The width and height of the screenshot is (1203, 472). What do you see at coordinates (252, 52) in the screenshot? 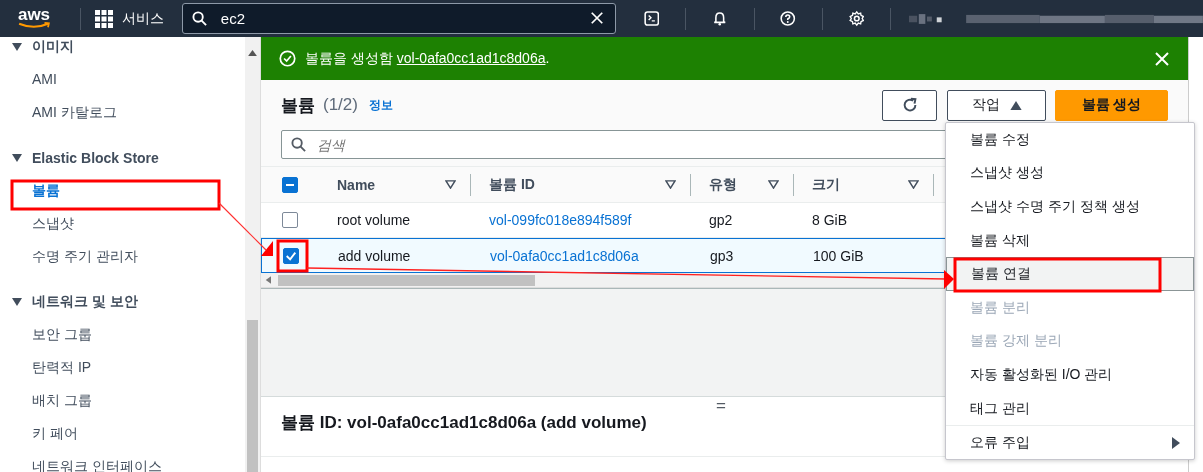
I see `scroll-up-icon` at bounding box center [252, 52].